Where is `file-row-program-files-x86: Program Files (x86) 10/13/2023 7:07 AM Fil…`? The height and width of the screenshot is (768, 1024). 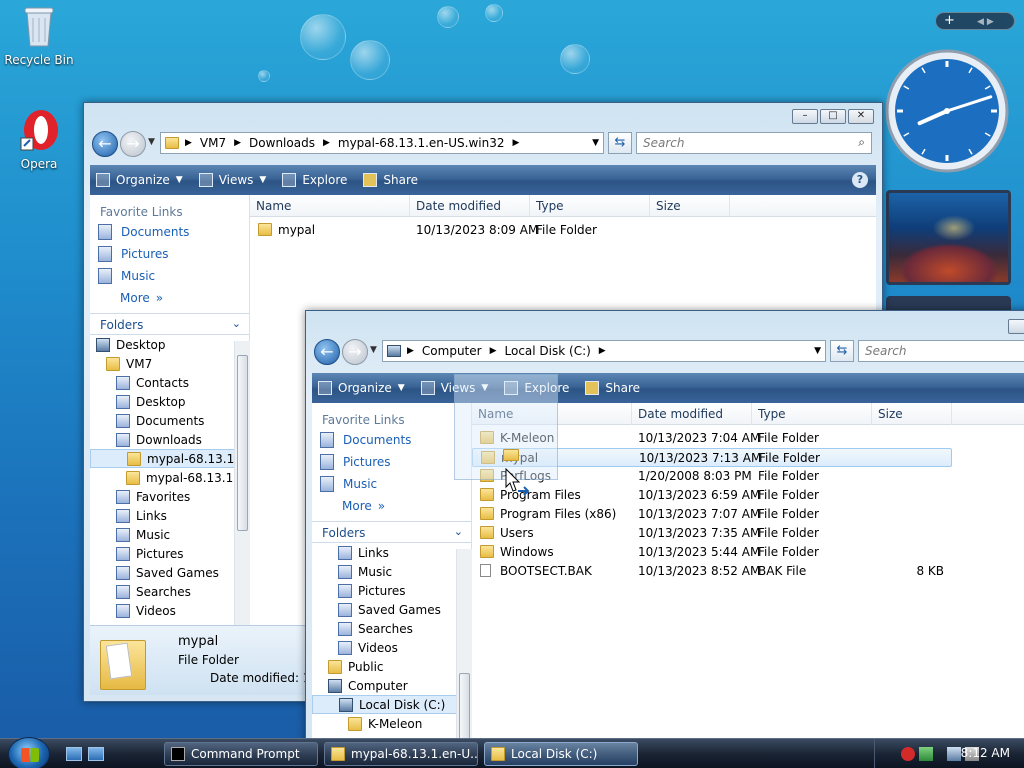
file-row-program-files-x86: Program Files (x86) 10/13/2023 7:07 AM Fil… is located at coordinates (712, 514).